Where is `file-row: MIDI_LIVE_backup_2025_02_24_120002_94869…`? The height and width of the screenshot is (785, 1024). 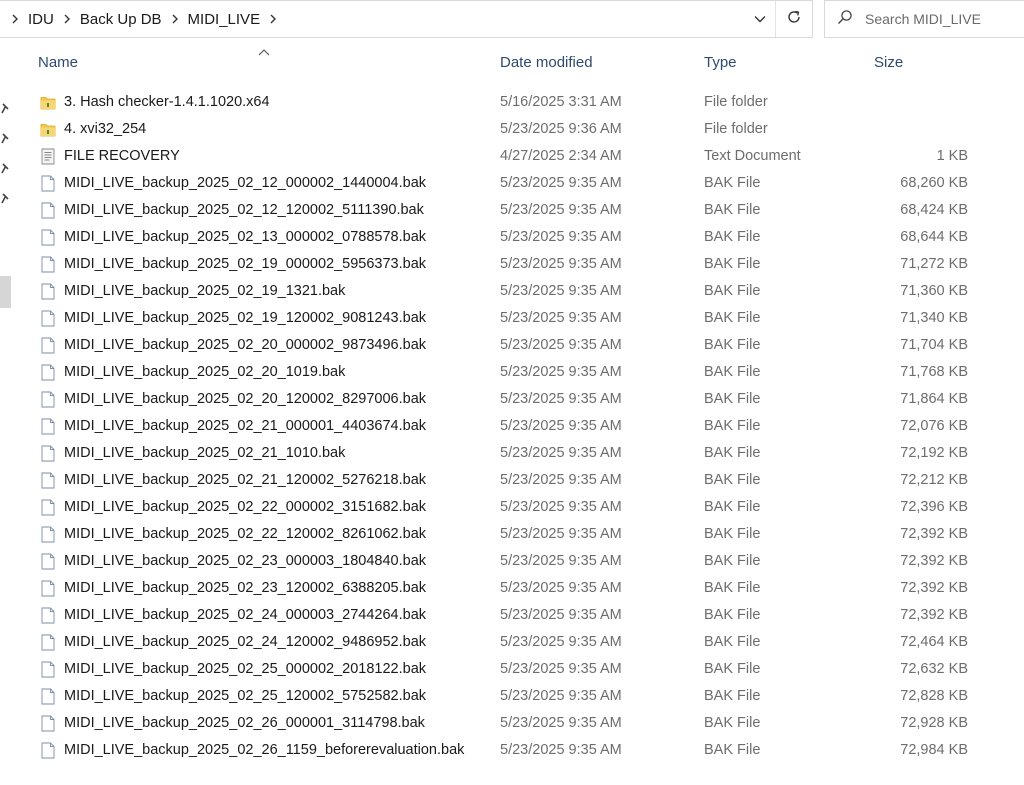
file-row: MIDI_LIVE_backup_2025_02_24_120002_94869… is located at coordinates (518, 642).